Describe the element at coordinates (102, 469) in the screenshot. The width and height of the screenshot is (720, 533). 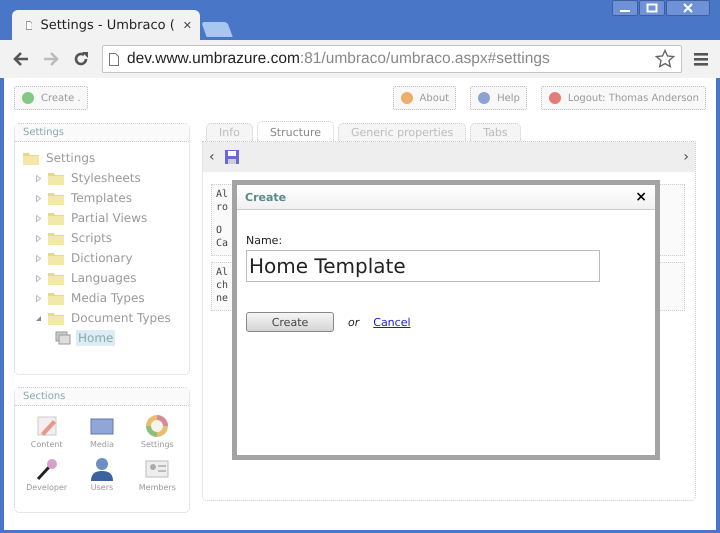
I see `user-icon` at that location.